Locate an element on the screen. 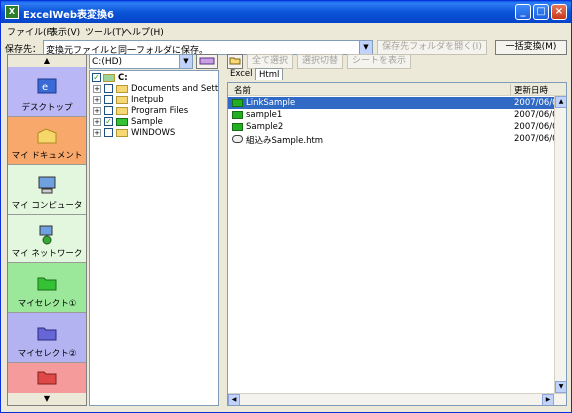 The height and width of the screenshot is (413, 572). list-item: LinkSample 2007/06/08 is located at coordinates (397, 103).